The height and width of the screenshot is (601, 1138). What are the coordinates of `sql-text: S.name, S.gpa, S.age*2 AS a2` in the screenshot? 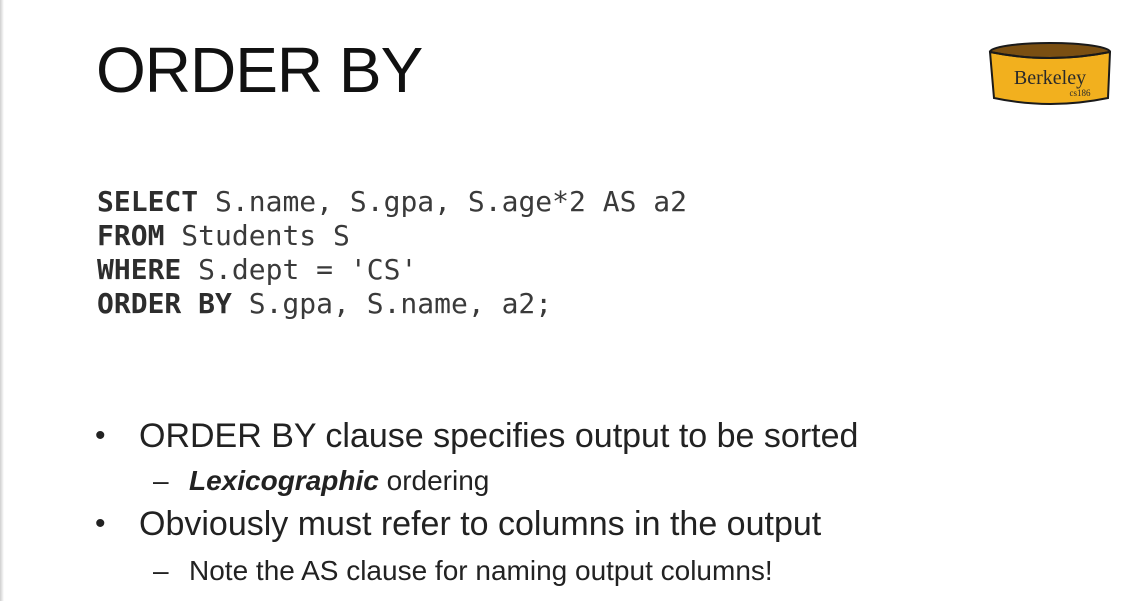 It's located at (443, 201).